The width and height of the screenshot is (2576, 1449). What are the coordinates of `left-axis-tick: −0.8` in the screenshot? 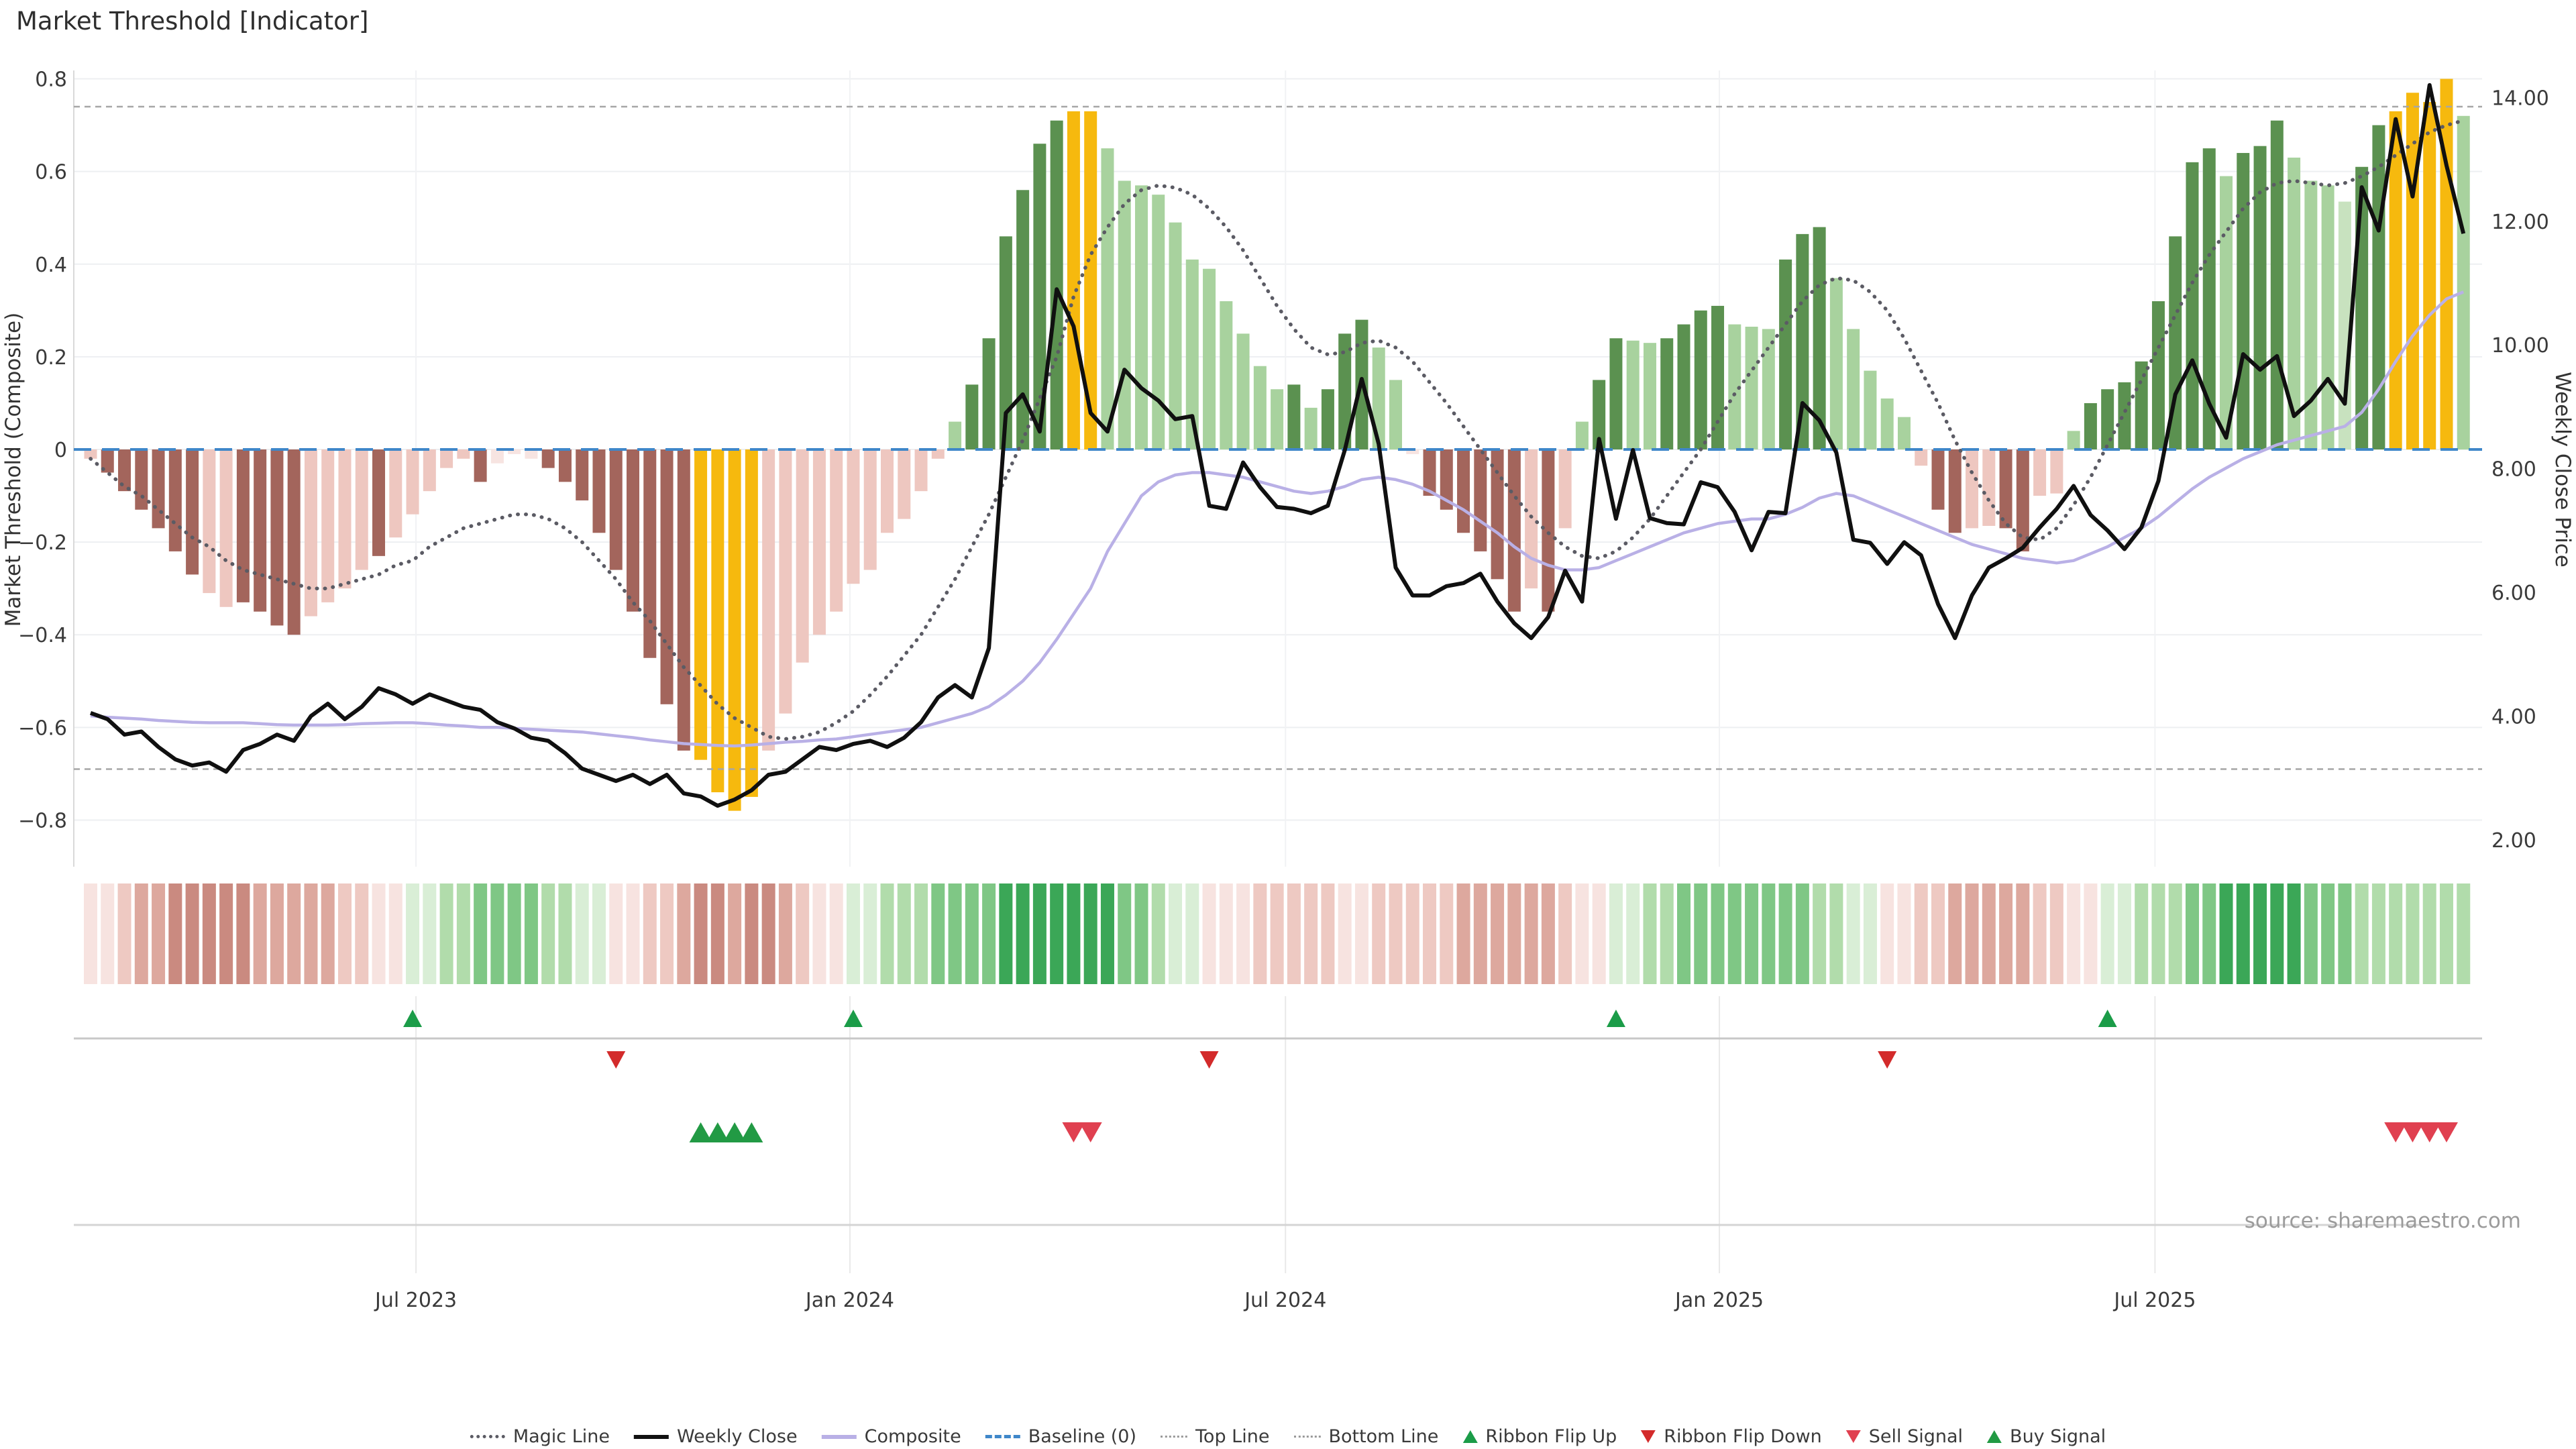 It's located at (42, 821).